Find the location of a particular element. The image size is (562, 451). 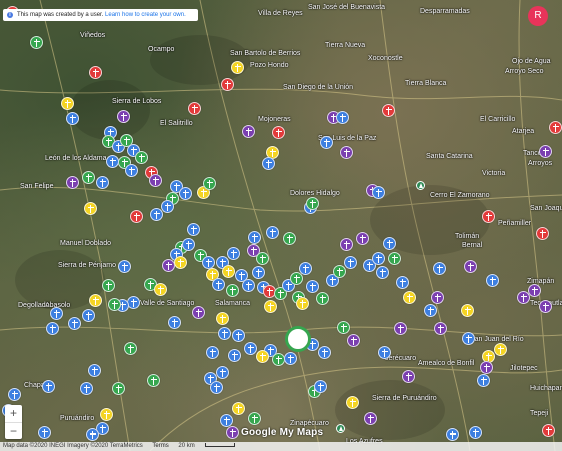

terms-link: Terms is located at coordinates (160, 446).